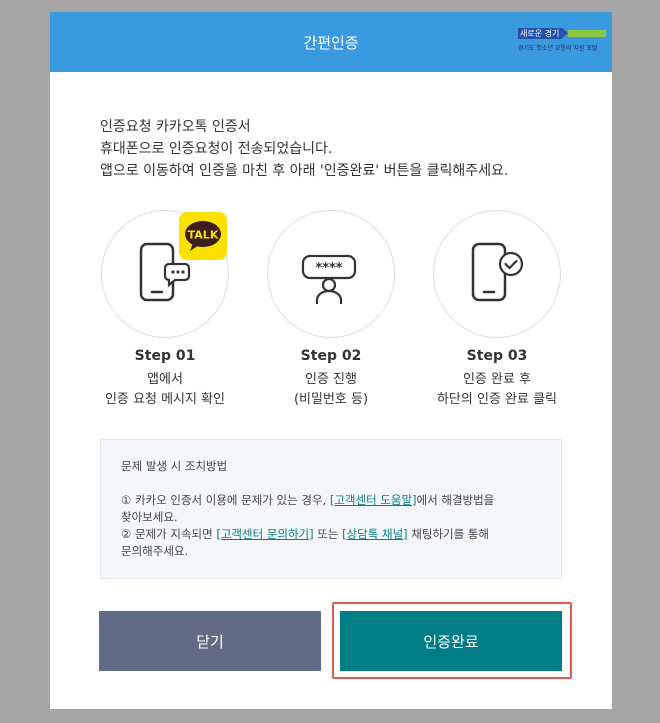 The image size is (660, 723). What do you see at coordinates (563, 42) in the screenshot?
I see `gyeonggi-logo: 새로운 경기 경기도 청소년 교통비 지원 포털` at bounding box center [563, 42].